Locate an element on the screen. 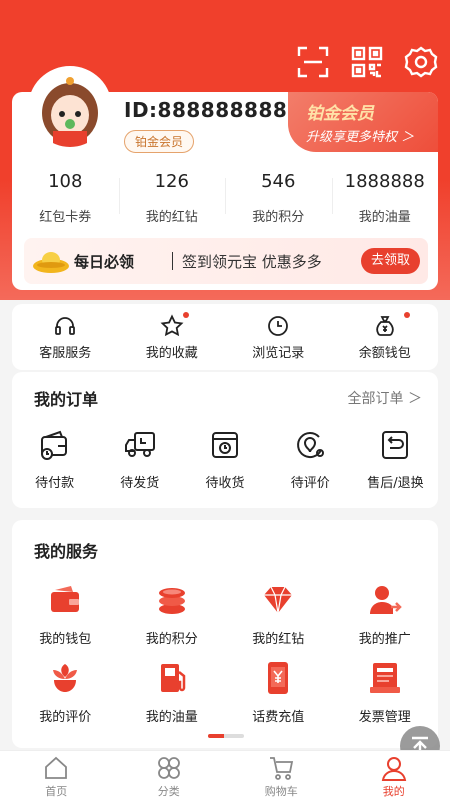 The width and height of the screenshot is (450, 800). tab-label: 我的 is located at coordinates (393, 791).